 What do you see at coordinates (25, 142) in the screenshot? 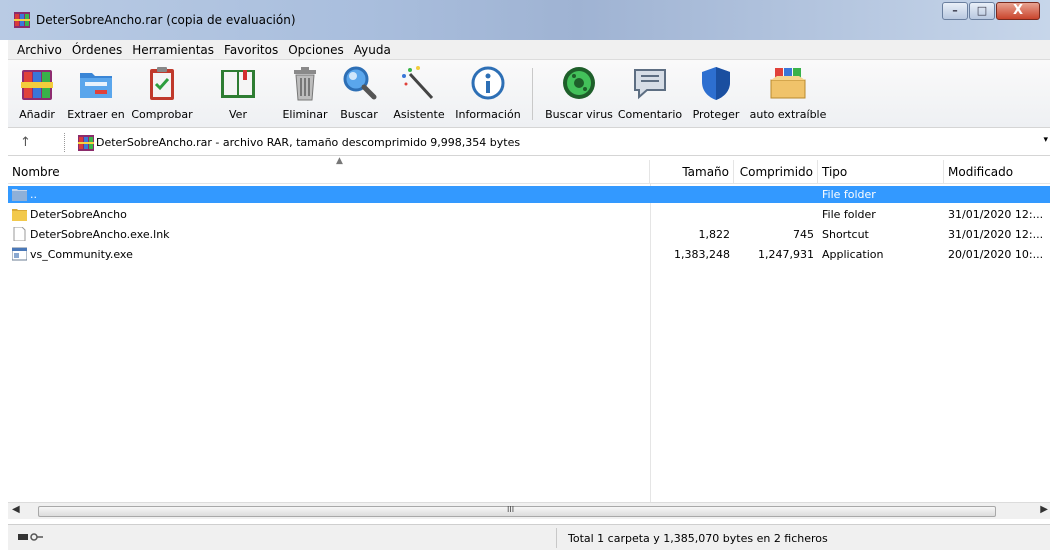
I see `up-arrow-icon: ↑` at bounding box center [25, 142].